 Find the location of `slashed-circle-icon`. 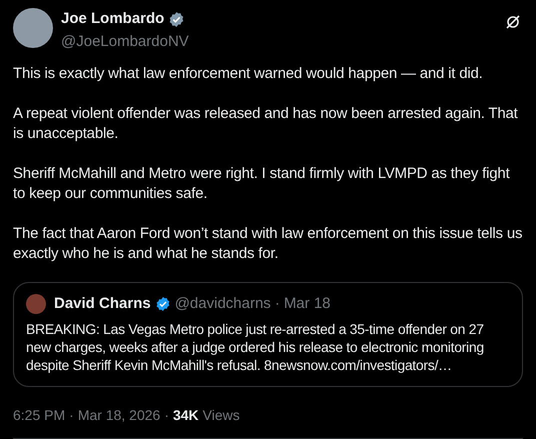

slashed-circle-icon is located at coordinates (513, 22).